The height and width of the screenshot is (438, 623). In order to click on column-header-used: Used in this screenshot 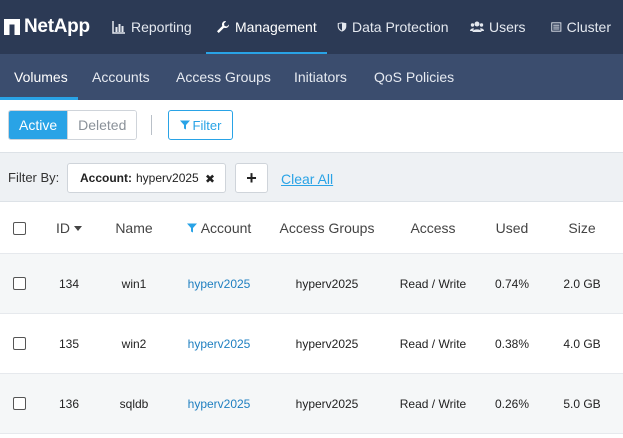, I will do `click(512, 228)`.